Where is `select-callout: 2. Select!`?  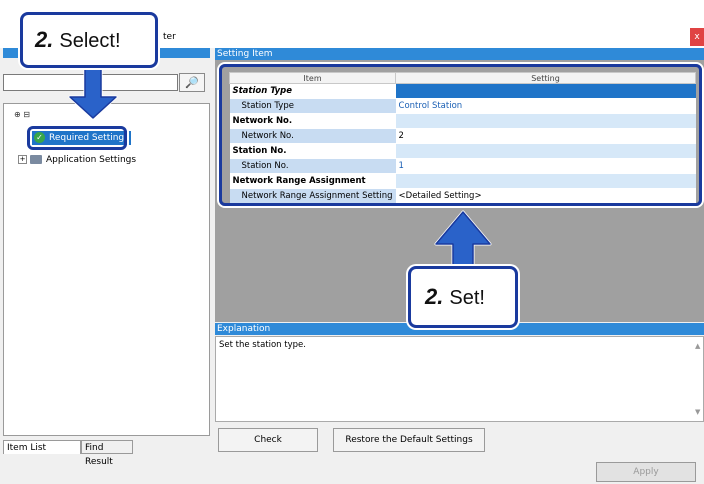 select-callout: 2. Select! is located at coordinates (89, 40).